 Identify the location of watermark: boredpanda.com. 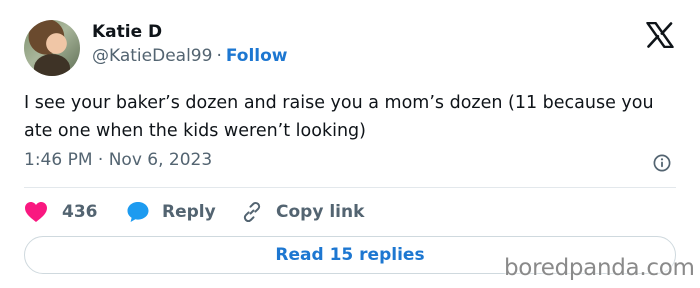
(599, 268).